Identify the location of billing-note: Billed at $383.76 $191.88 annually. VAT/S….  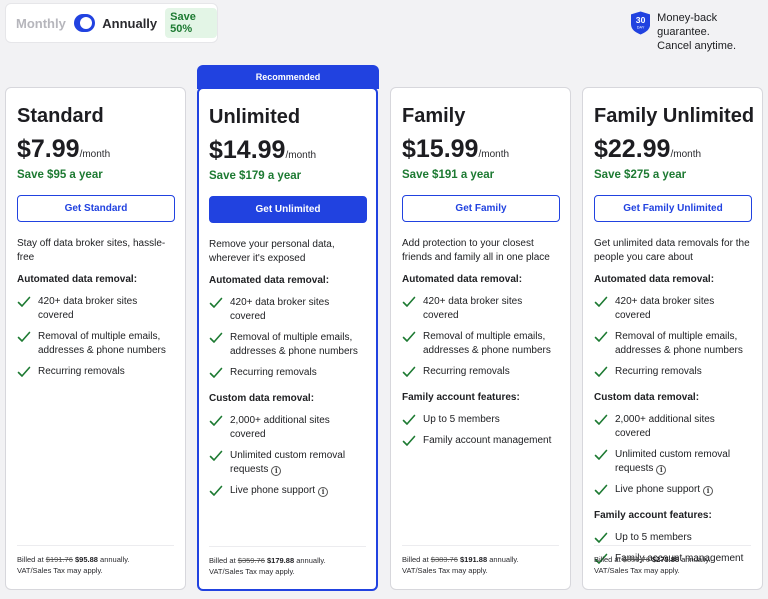
(480, 560).